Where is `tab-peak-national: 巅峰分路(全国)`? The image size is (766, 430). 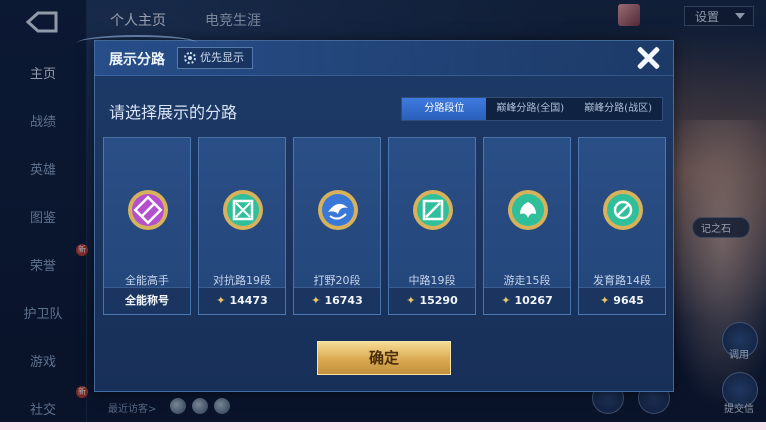
tab-peak-national: 巅峰分路(全国) is located at coordinates (530, 109).